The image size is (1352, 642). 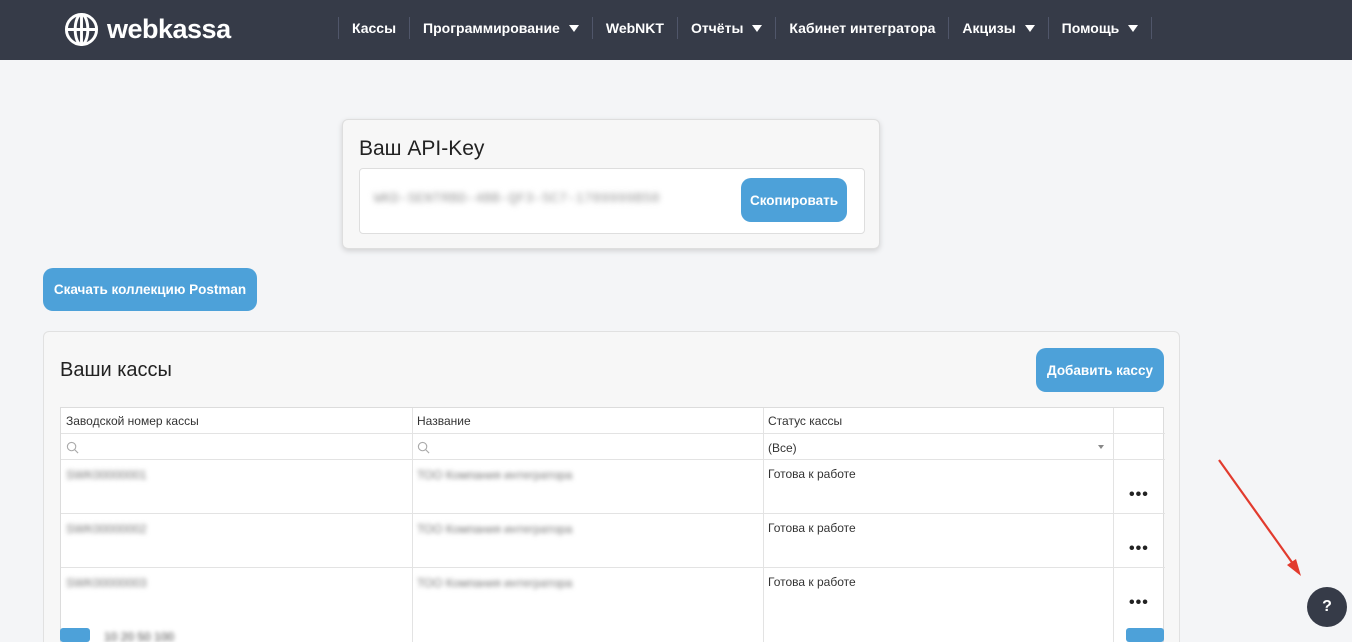 I want to click on nav-item-registers: Кассы, so click(x=373, y=28).